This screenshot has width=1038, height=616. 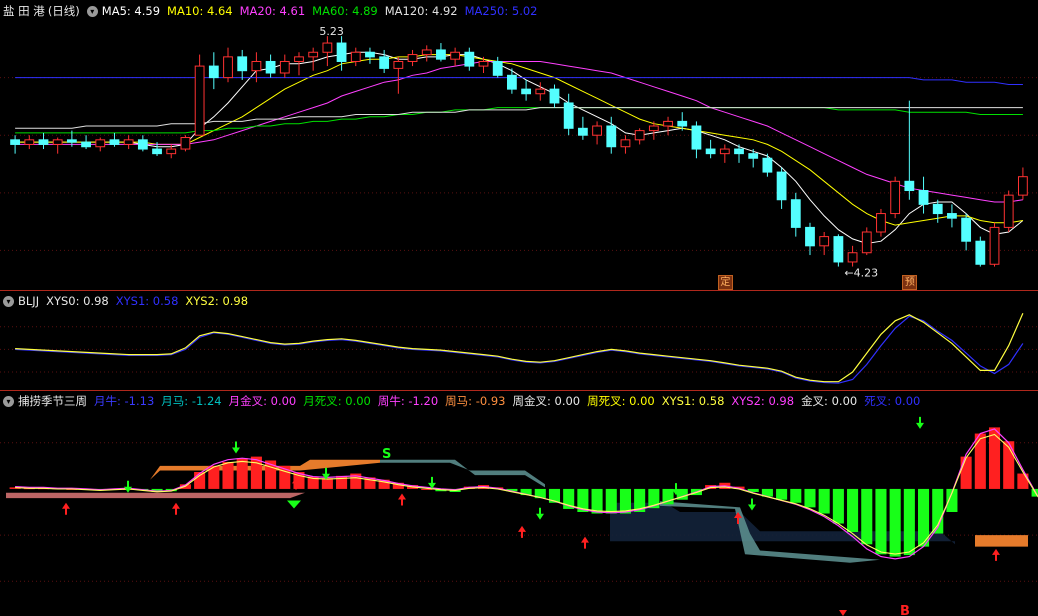 What do you see at coordinates (1001, 541) in the screenshot?
I see `week-band-orange` at bounding box center [1001, 541].